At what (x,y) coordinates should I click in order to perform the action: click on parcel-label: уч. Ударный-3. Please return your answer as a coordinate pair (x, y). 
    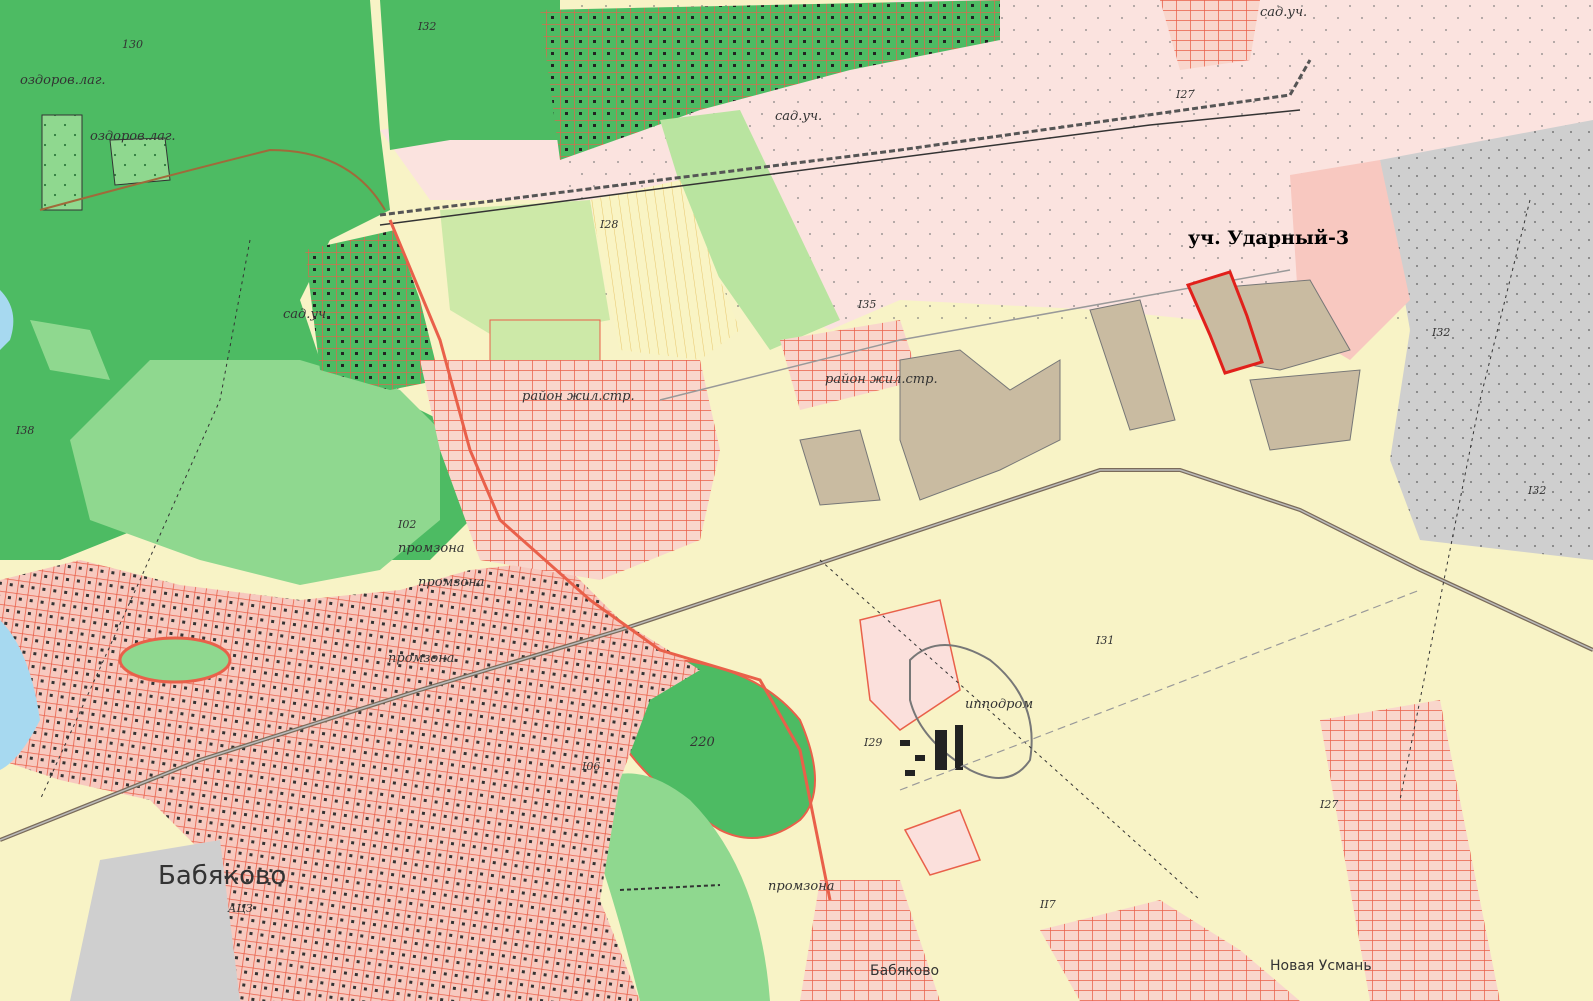
    Looking at the image, I should click on (1268, 238).